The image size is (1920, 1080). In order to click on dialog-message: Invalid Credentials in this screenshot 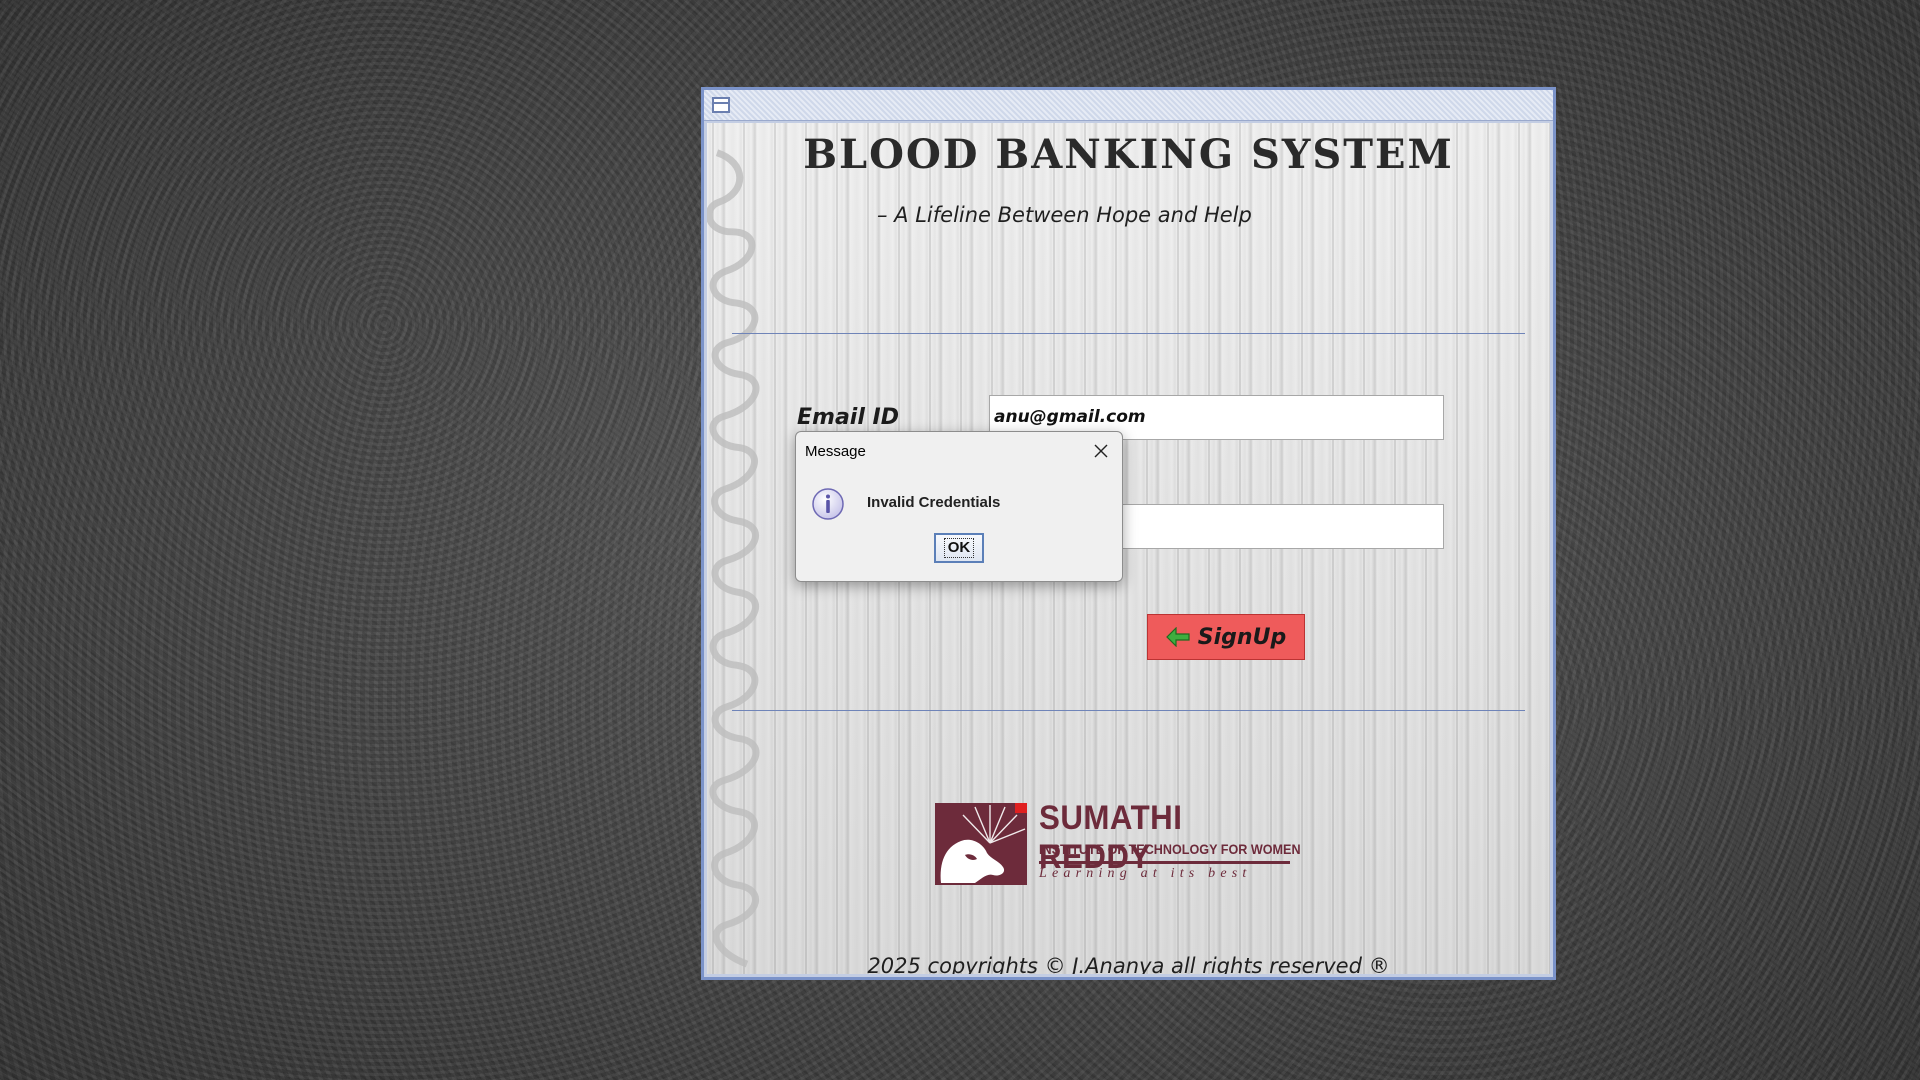, I will do `click(934, 502)`.